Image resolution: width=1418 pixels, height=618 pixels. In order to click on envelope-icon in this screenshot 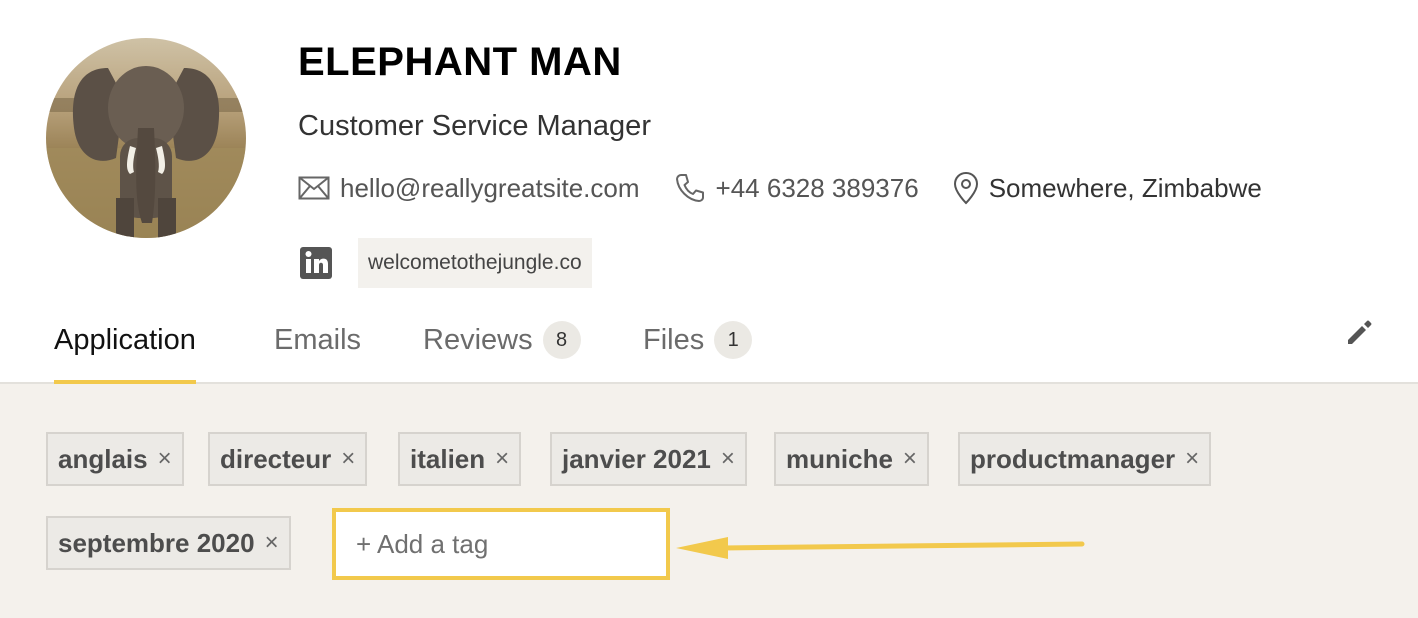, I will do `click(314, 188)`.